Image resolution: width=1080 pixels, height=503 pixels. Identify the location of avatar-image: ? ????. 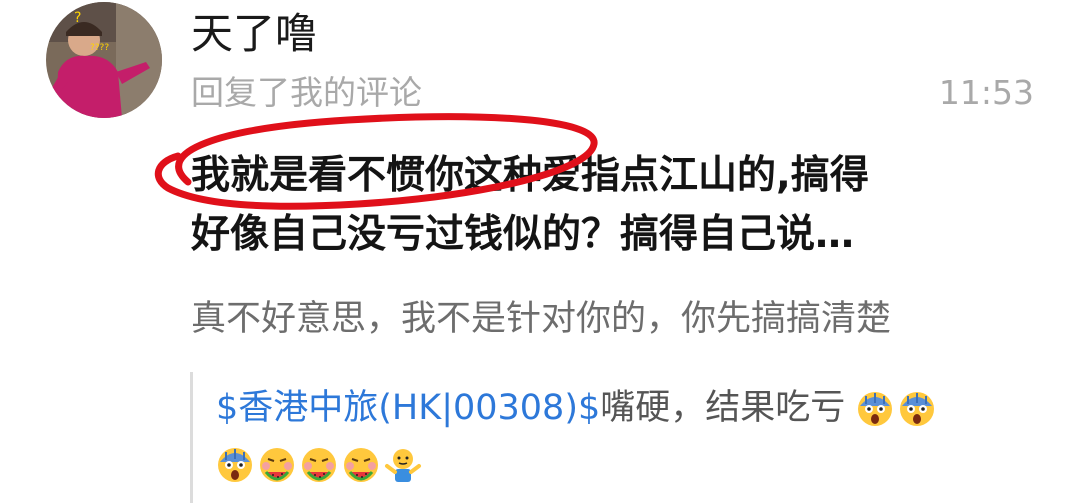
(104, 60).